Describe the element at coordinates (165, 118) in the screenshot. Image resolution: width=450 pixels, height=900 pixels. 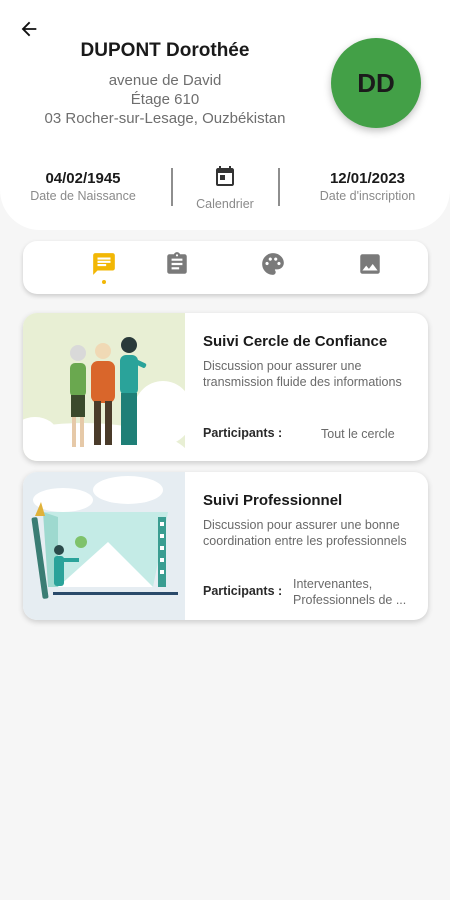
I see `address-line-3: 03 Rocher-sur-Lesage, Ouzbékistan` at that location.